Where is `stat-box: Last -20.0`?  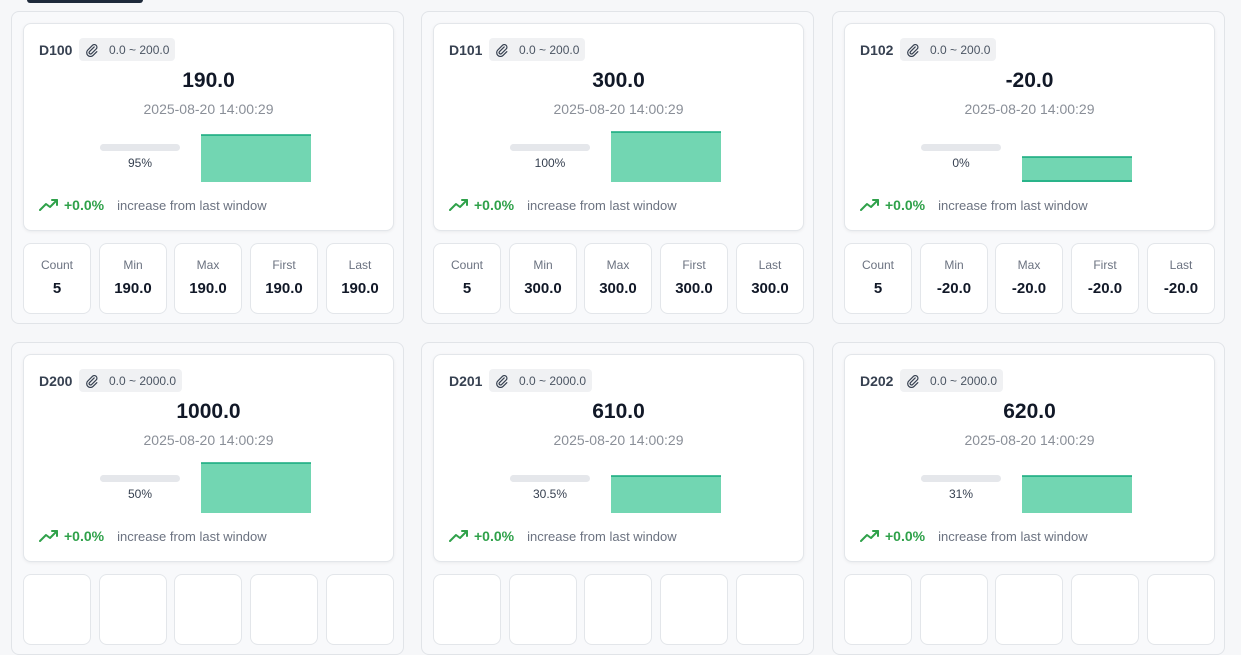 stat-box: Last -20.0 is located at coordinates (1181, 278).